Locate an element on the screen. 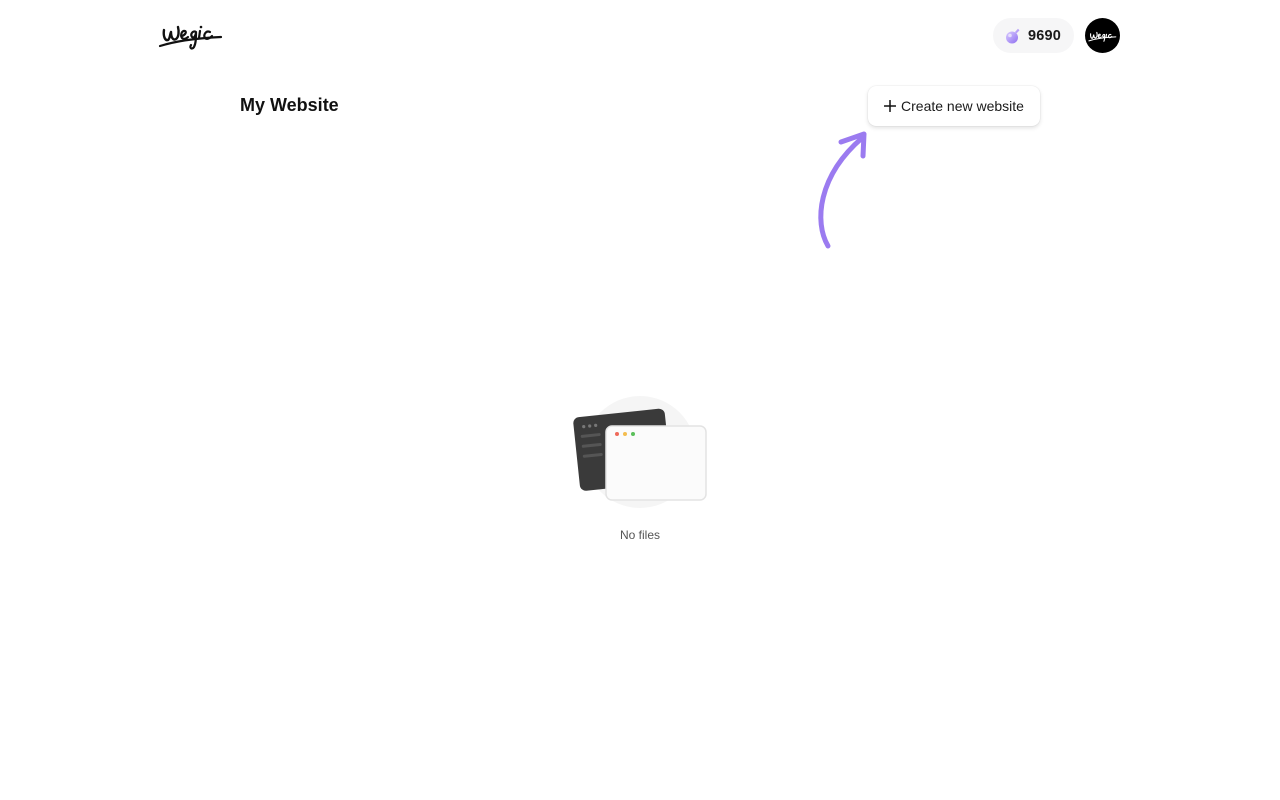 The height and width of the screenshot is (800, 1280). empty-state: No files is located at coordinates (640, 477).